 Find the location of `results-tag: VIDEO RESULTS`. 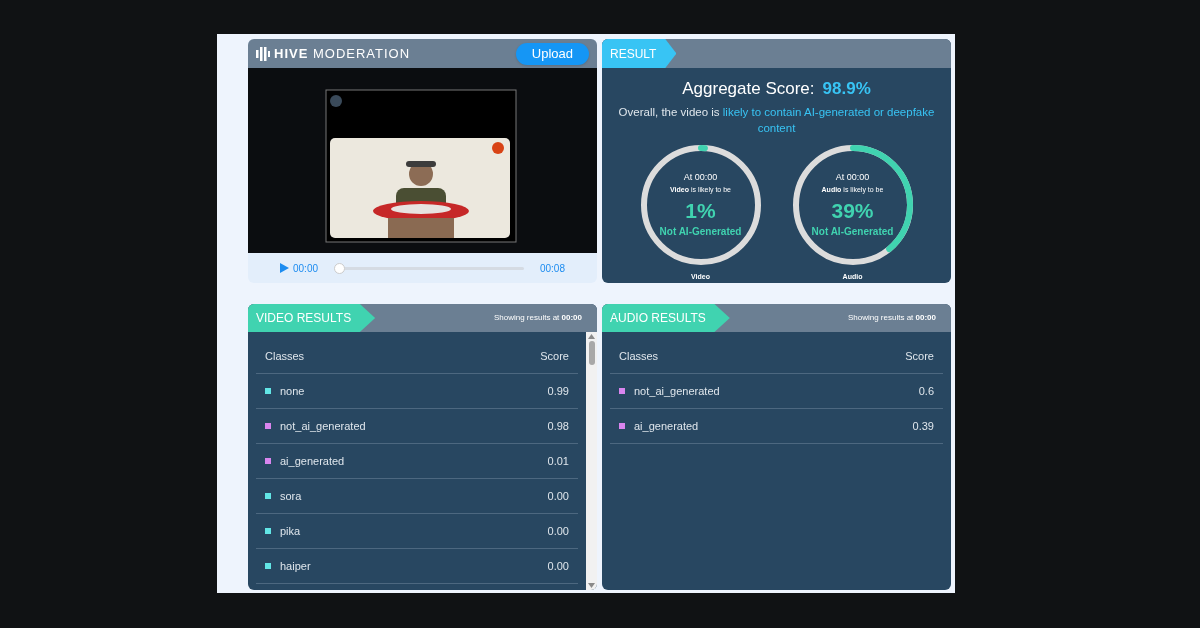

results-tag: VIDEO RESULTS is located at coordinates (312, 318).